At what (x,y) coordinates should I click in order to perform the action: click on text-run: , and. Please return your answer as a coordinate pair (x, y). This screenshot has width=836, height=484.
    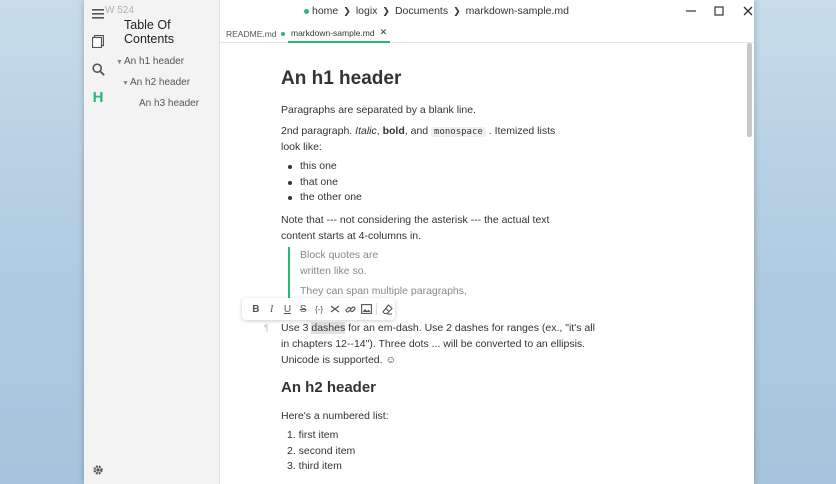
    Looking at the image, I should click on (418, 131).